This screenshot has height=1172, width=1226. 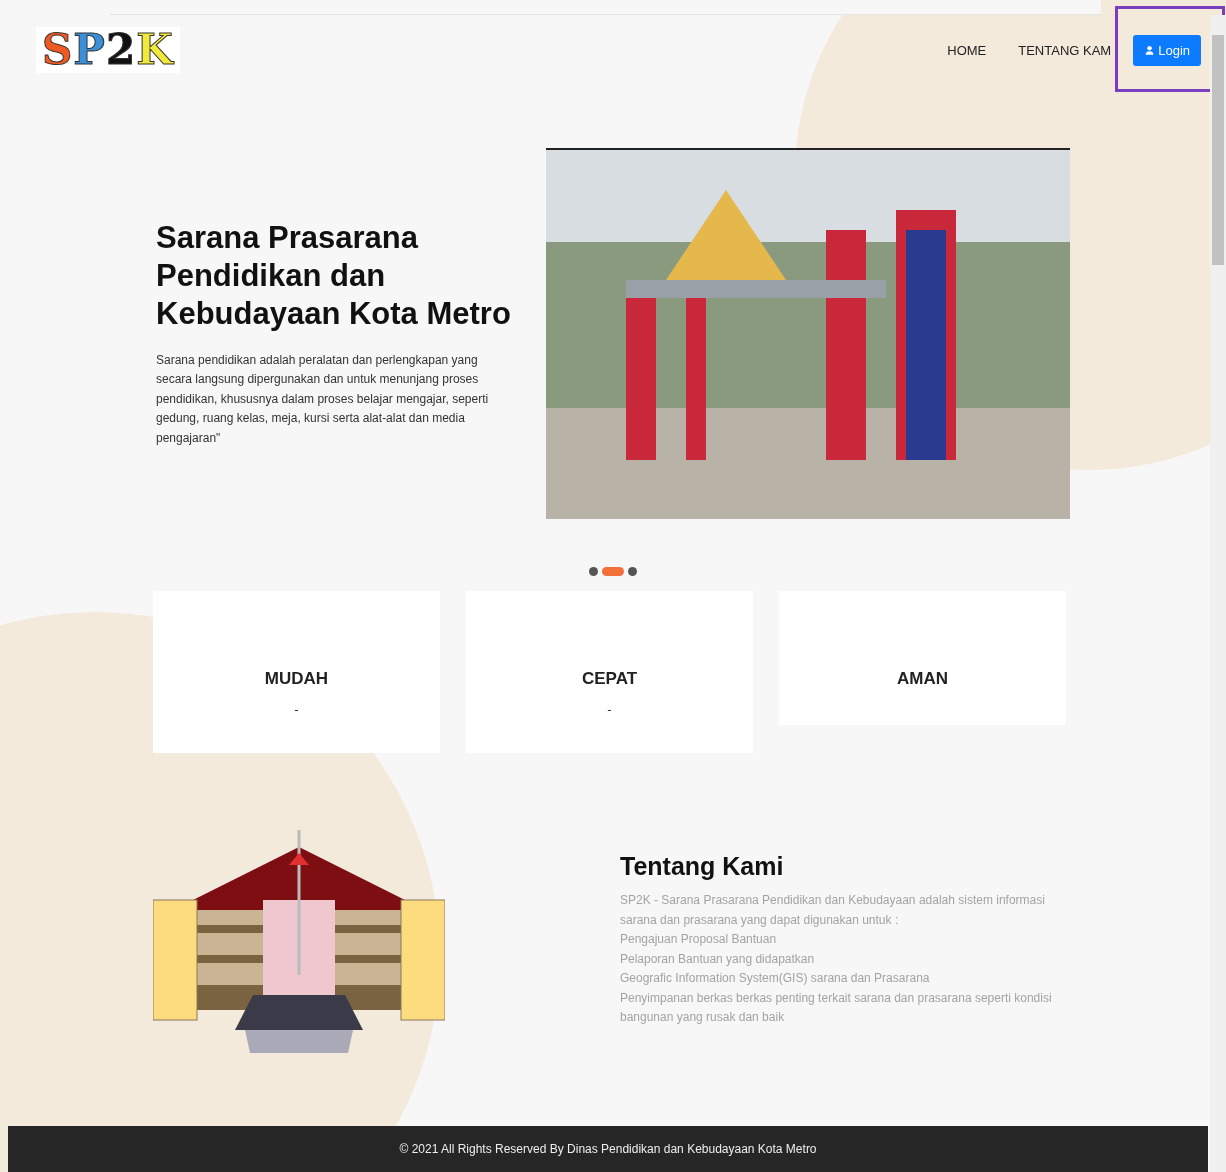 What do you see at coordinates (1150, 50) in the screenshot?
I see `user-icon` at bounding box center [1150, 50].